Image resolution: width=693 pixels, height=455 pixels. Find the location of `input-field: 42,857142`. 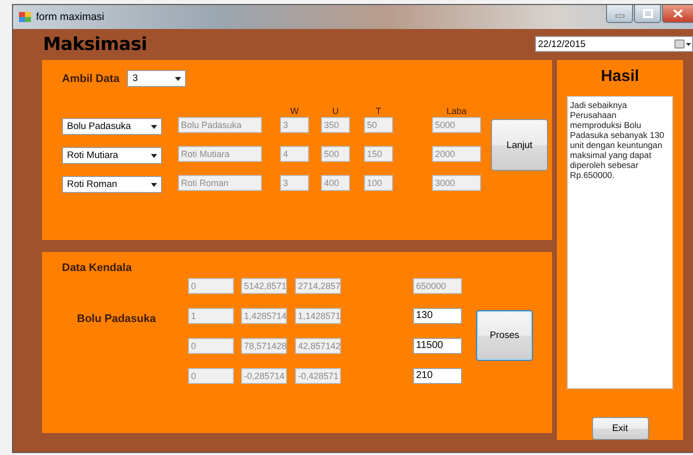

input-field: 42,857142 is located at coordinates (318, 346).